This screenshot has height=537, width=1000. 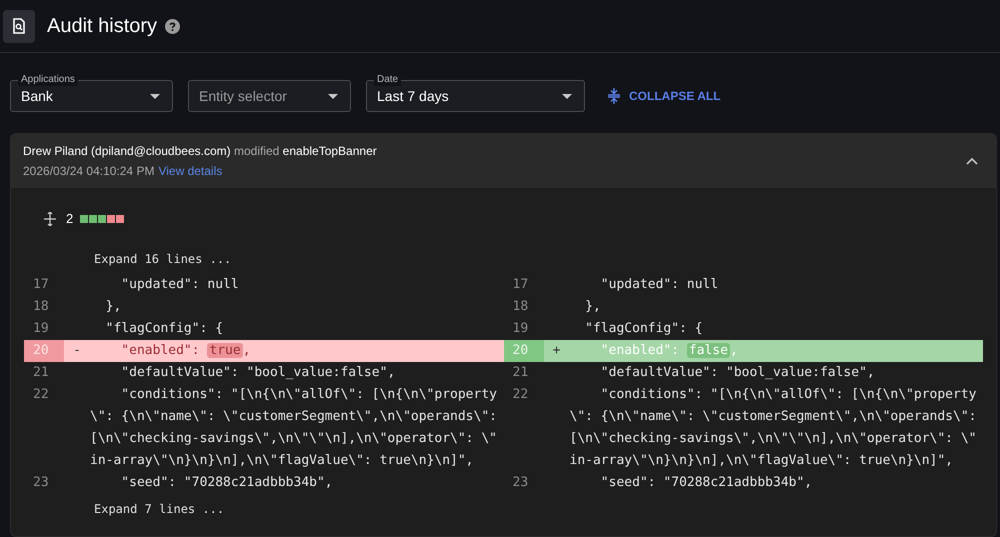 What do you see at coordinates (556, 351) in the screenshot?
I see `diff-marker: +` at bounding box center [556, 351].